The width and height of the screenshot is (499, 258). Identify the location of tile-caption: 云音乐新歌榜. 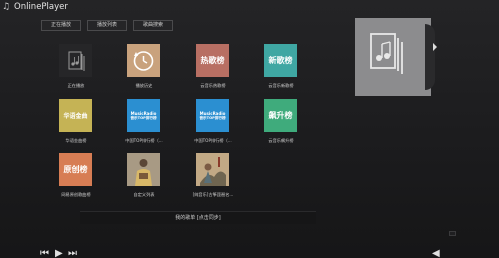
(281, 85).